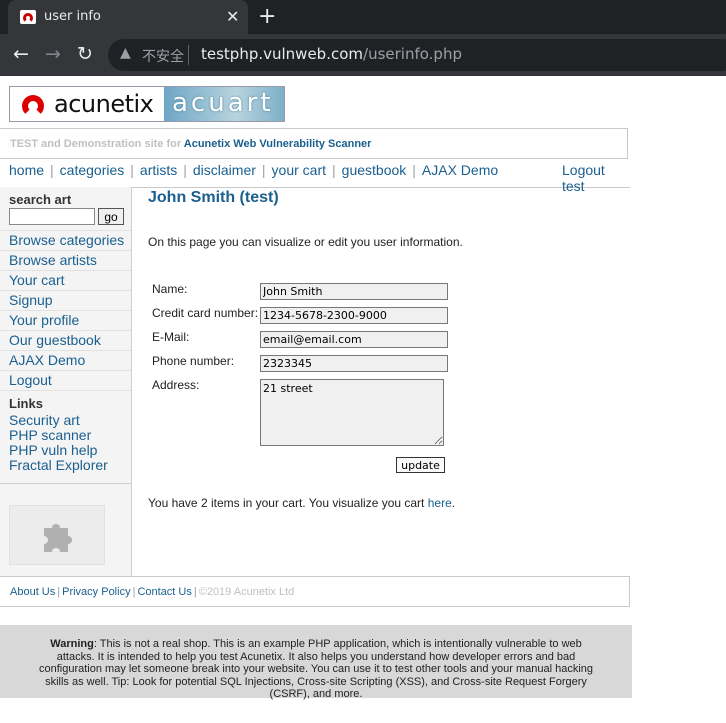  I want to click on security-status-label: 不安全, so click(163, 56).